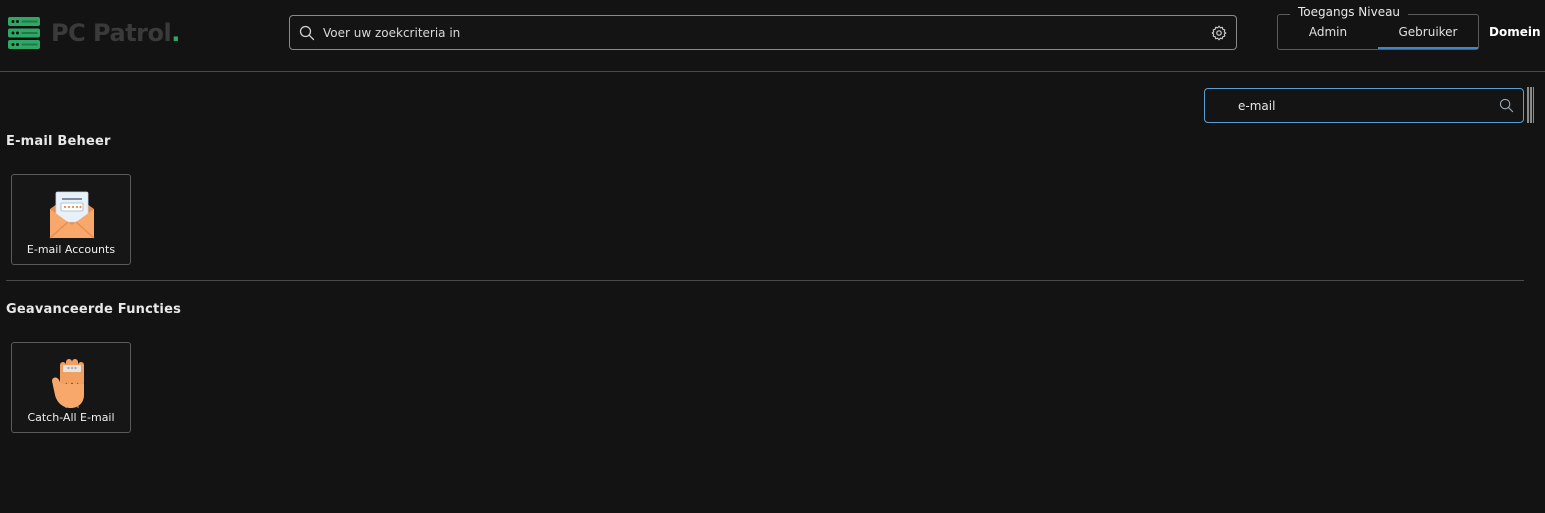 The width and height of the screenshot is (1545, 513). What do you see at coordinates (24, 33) in the screenshot?
I see `server-stack-icon` at bounding box center [24, 33].